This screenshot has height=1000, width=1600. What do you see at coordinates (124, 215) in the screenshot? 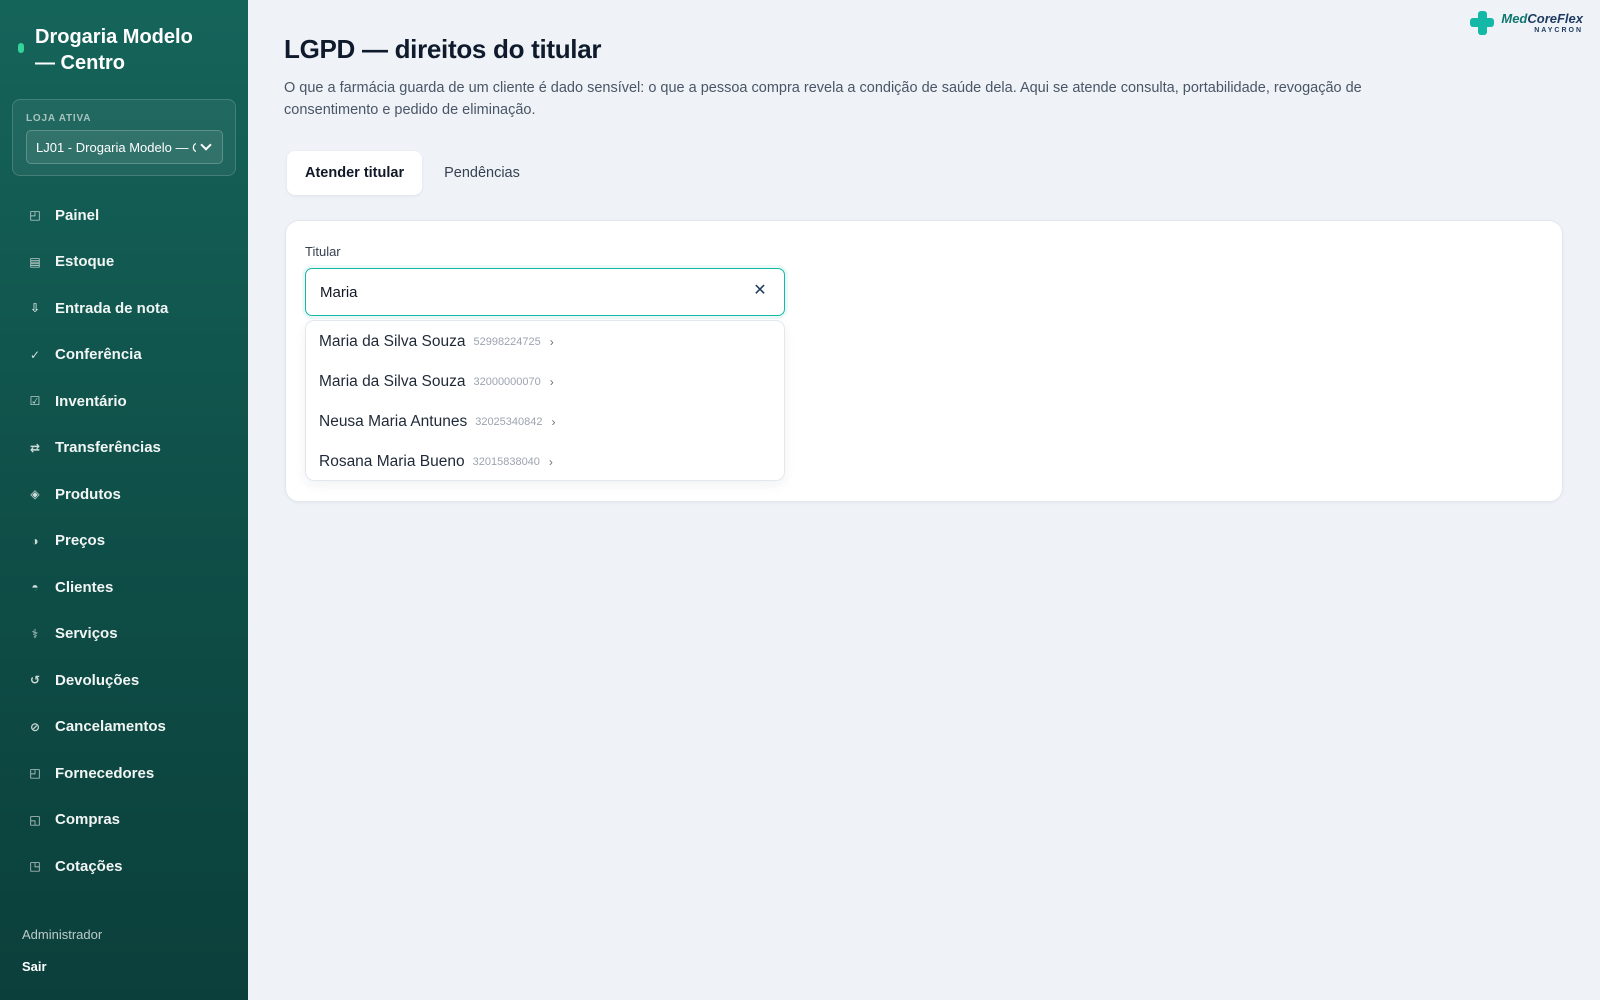
I see `sidebar-item-painel: ◰ Painel` at bounding box center [124, 215].